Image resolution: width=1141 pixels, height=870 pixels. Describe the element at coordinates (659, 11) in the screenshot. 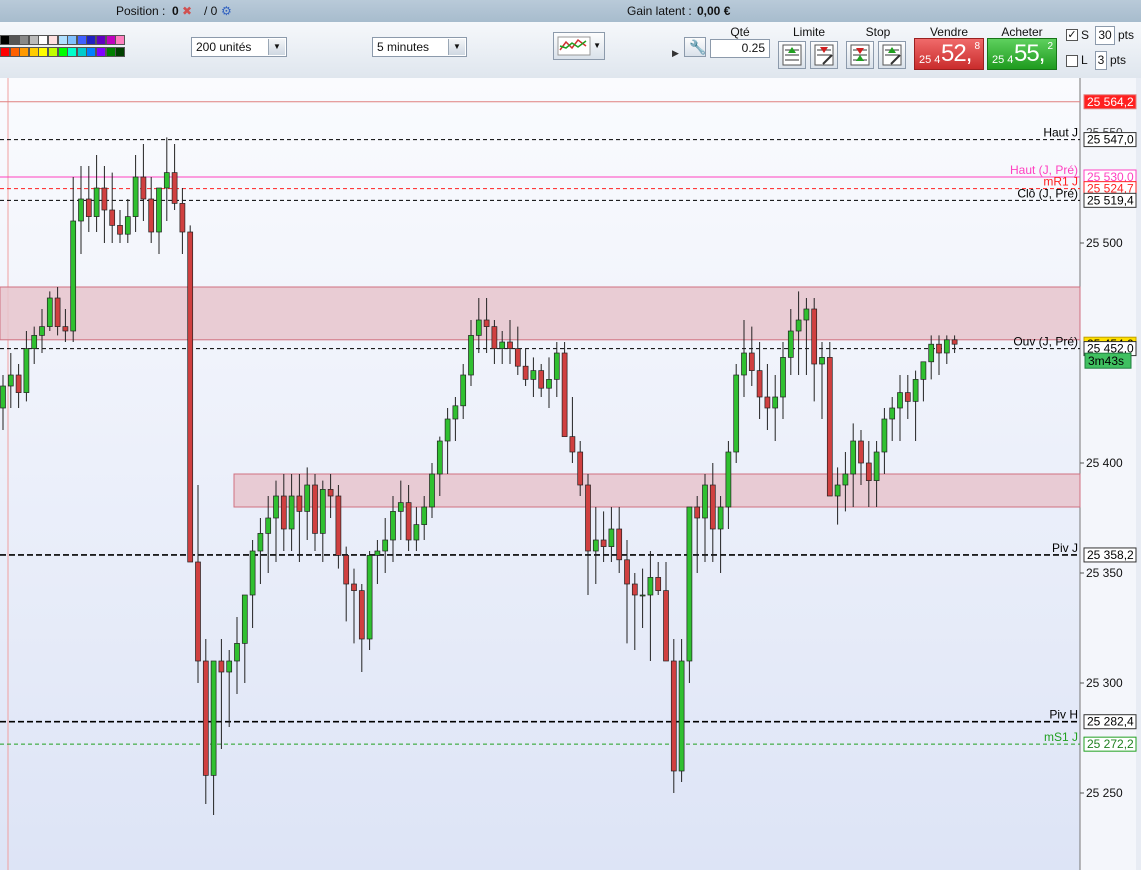

I see `gain-label: Gain latent :` at that location.